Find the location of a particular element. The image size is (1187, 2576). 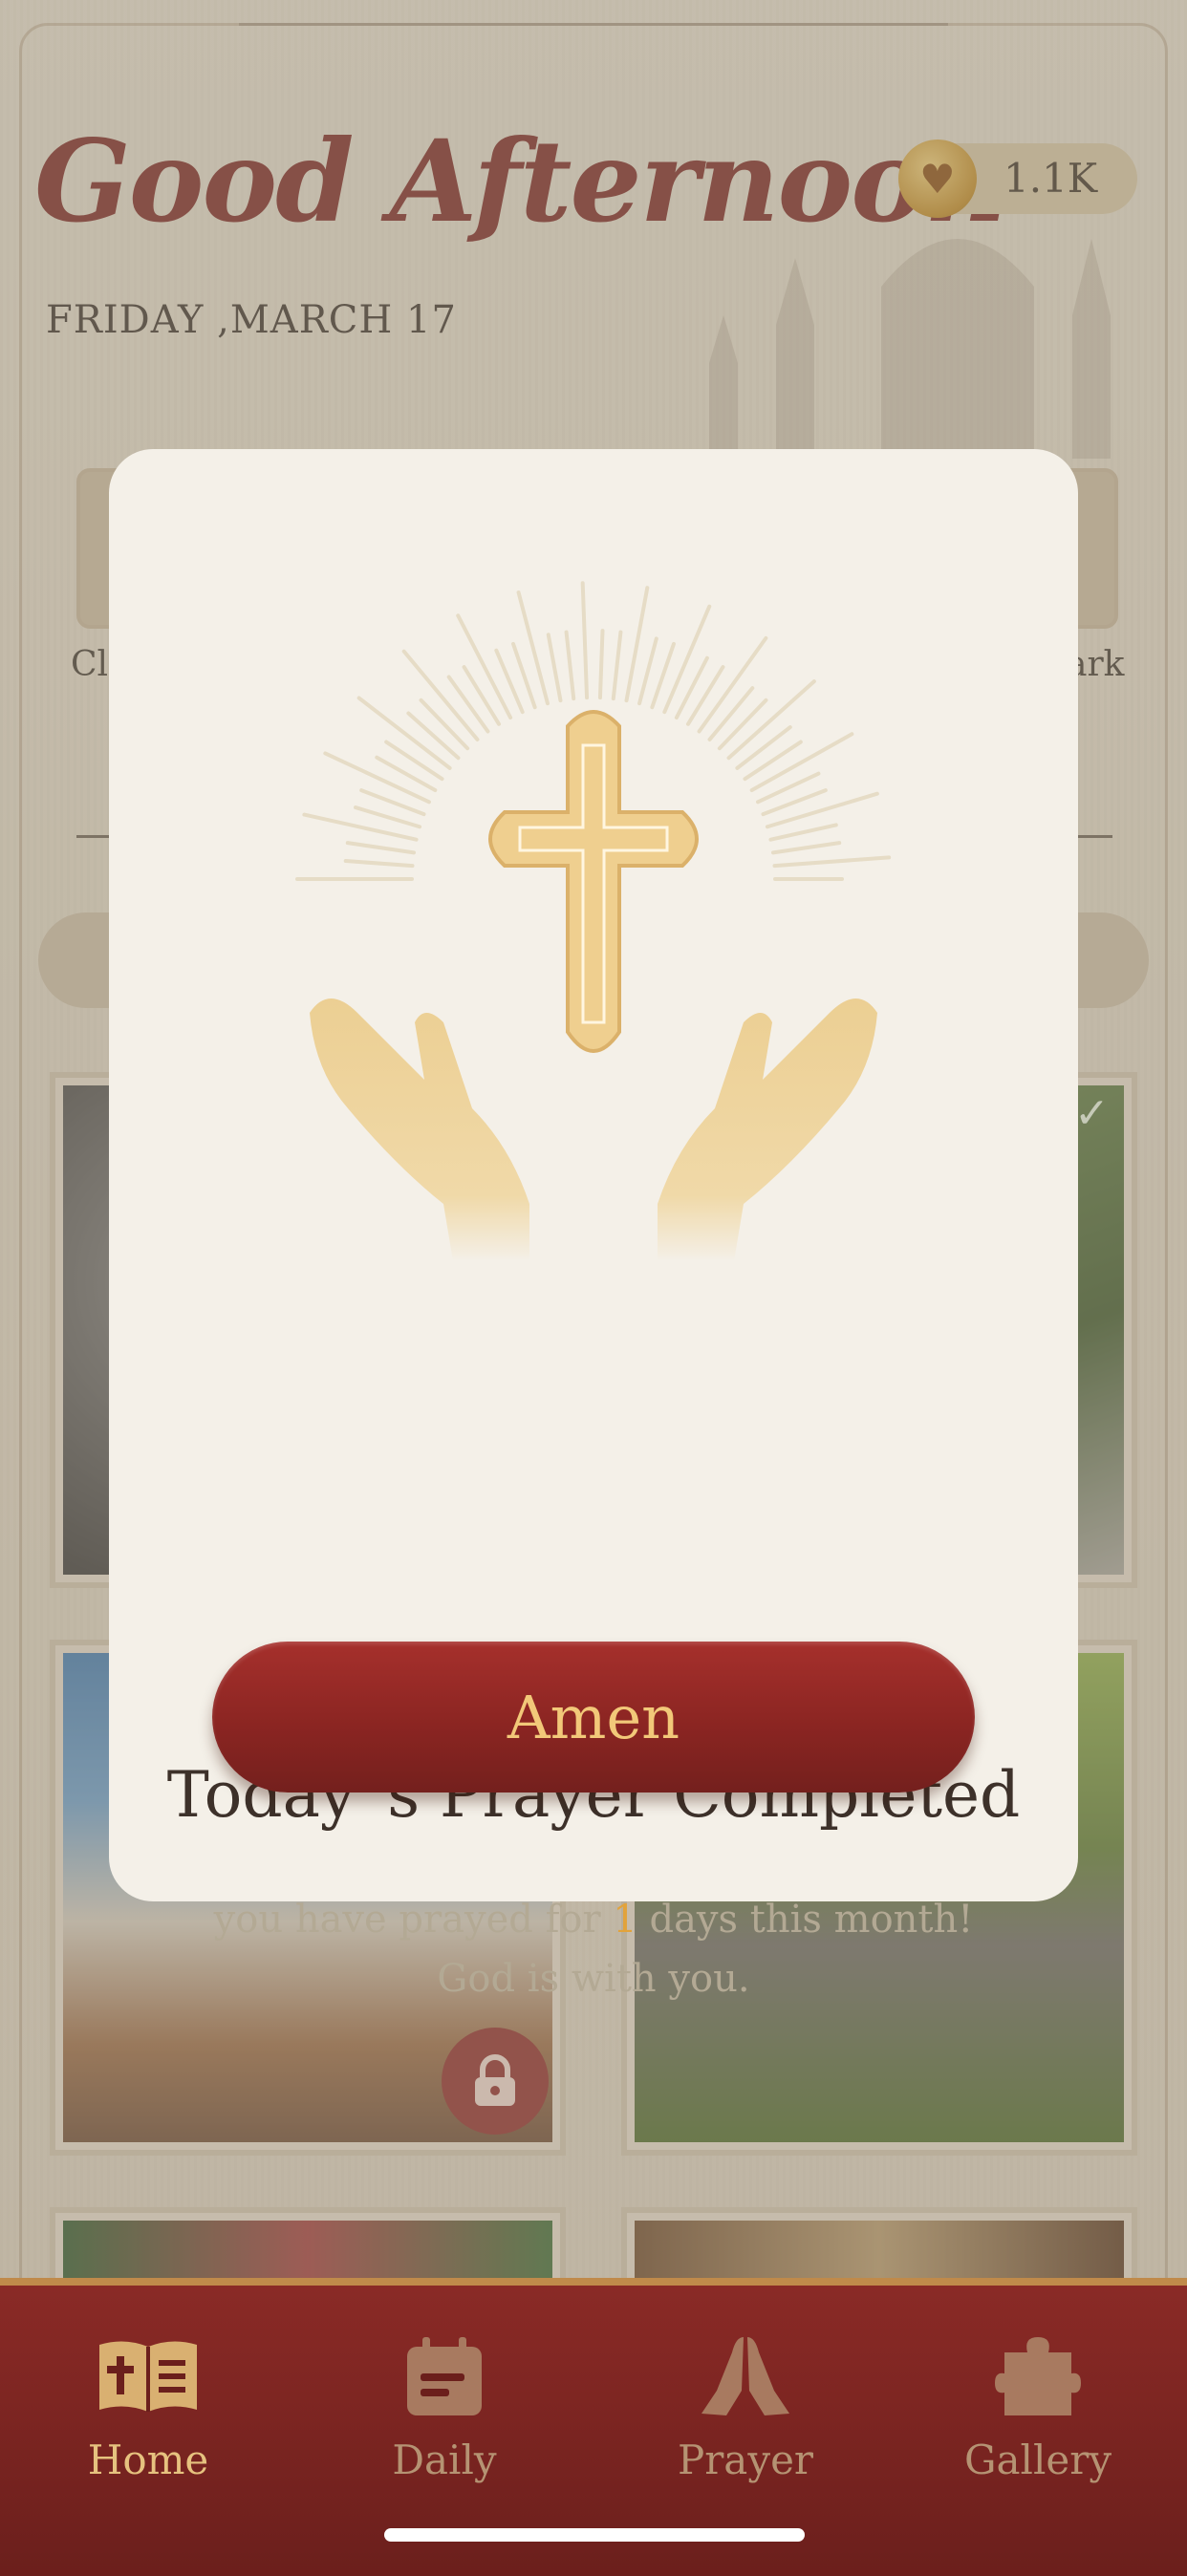

tab-home: Home is located at coordinates (148, 2408).